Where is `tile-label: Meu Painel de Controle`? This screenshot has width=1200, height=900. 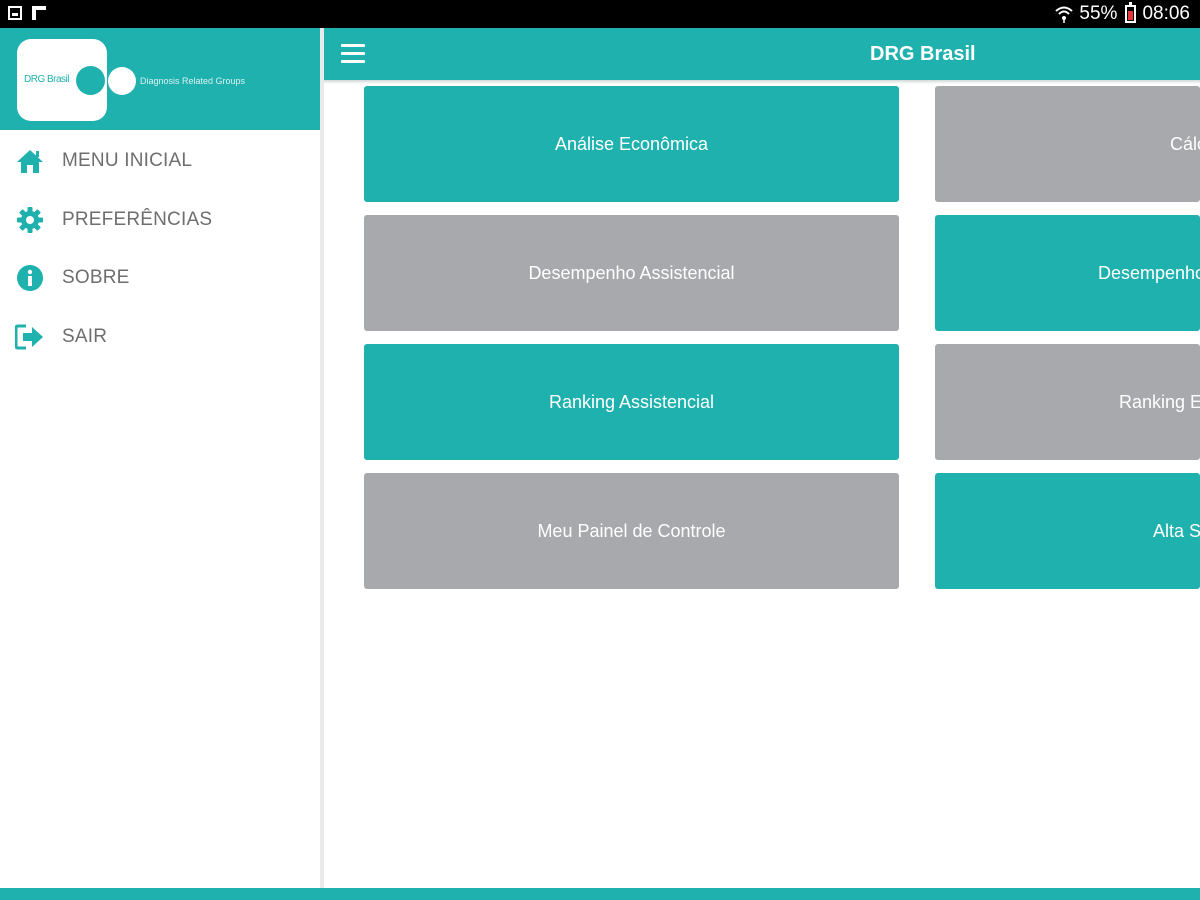 tile-label: Meu Painel de Controle is located at coordinates (631, 530).